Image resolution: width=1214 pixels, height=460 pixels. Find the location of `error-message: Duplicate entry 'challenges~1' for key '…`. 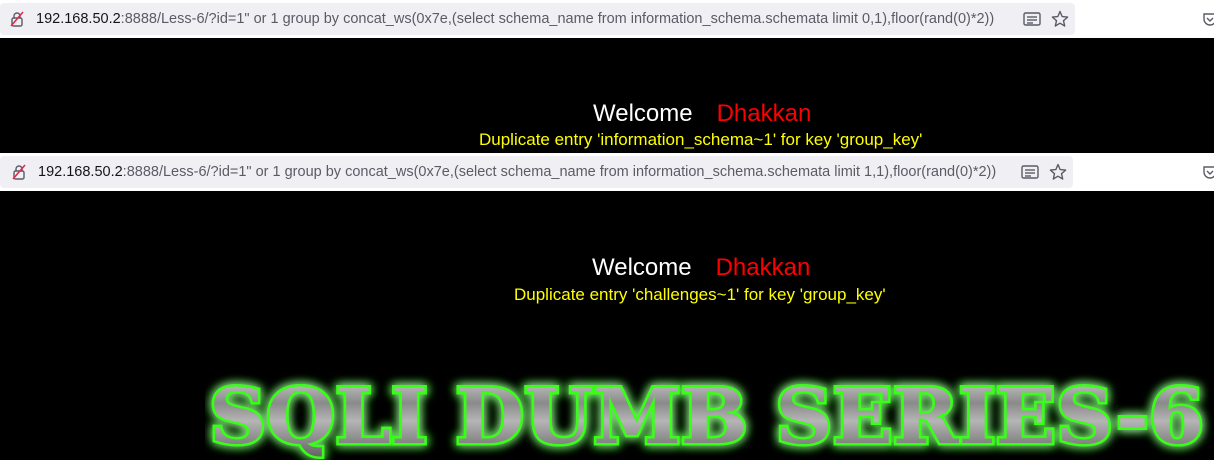

error-message: Duplicate entry 'challenges~1' for key '… is located at coordinates (700, 294).